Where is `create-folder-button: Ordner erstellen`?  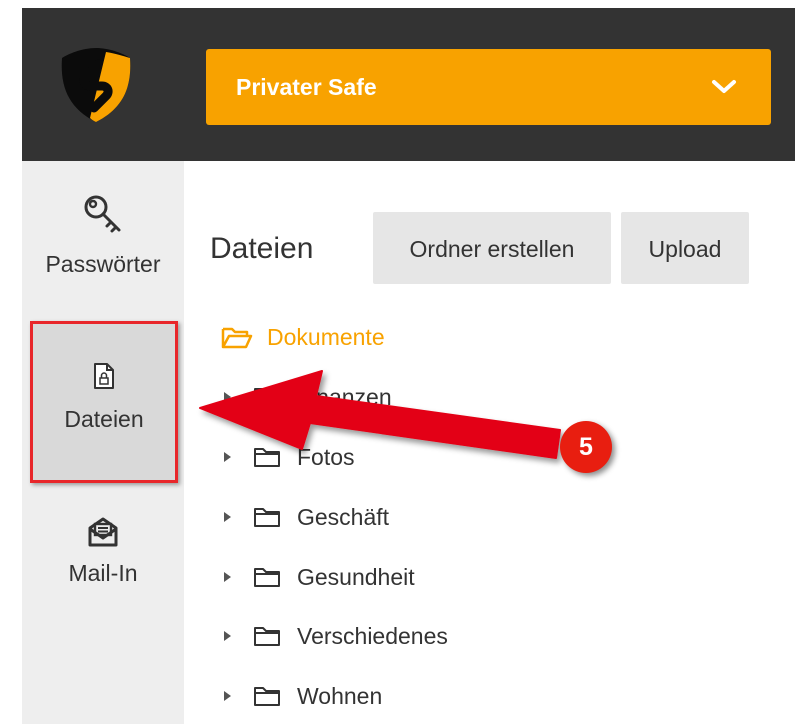
create-folder-button: Ordner erstellen is located at coordinates (492, 248).